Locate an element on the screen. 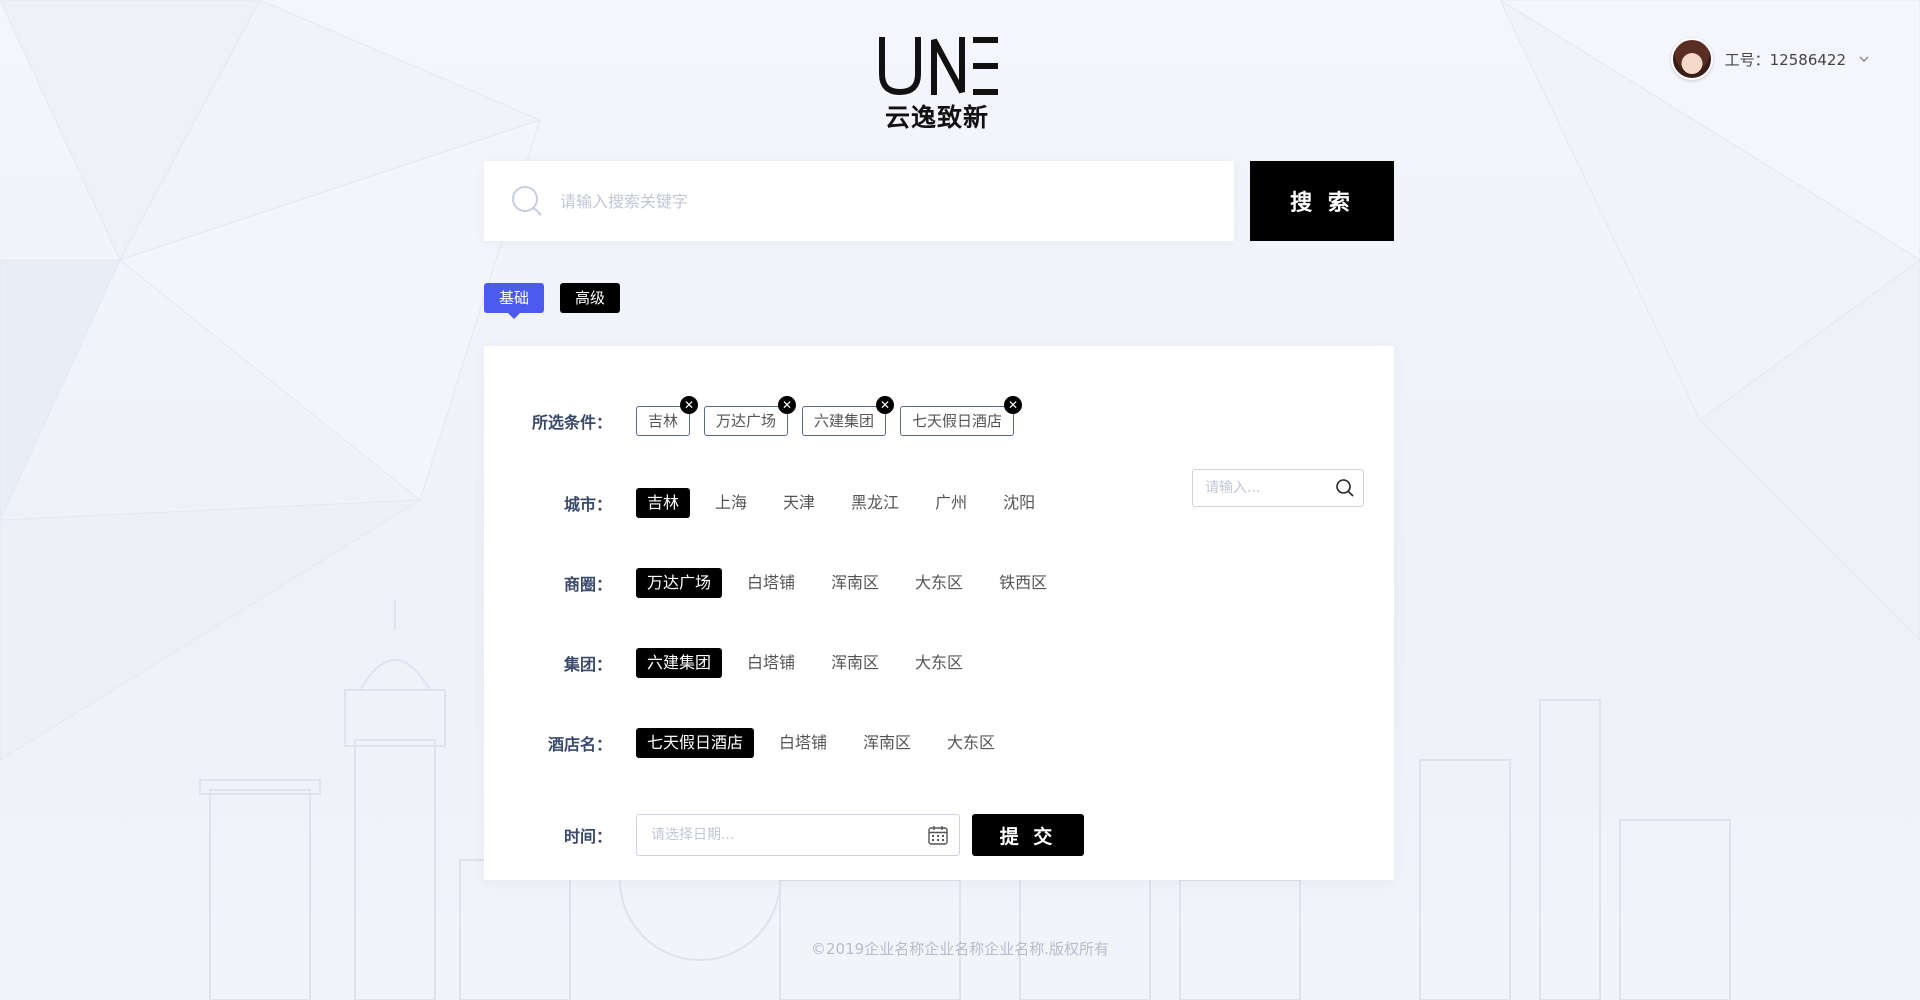 Image resolution: width=1920 pixels, height=1000 pixels. city-search-input is located at coordinates (1265, 488).